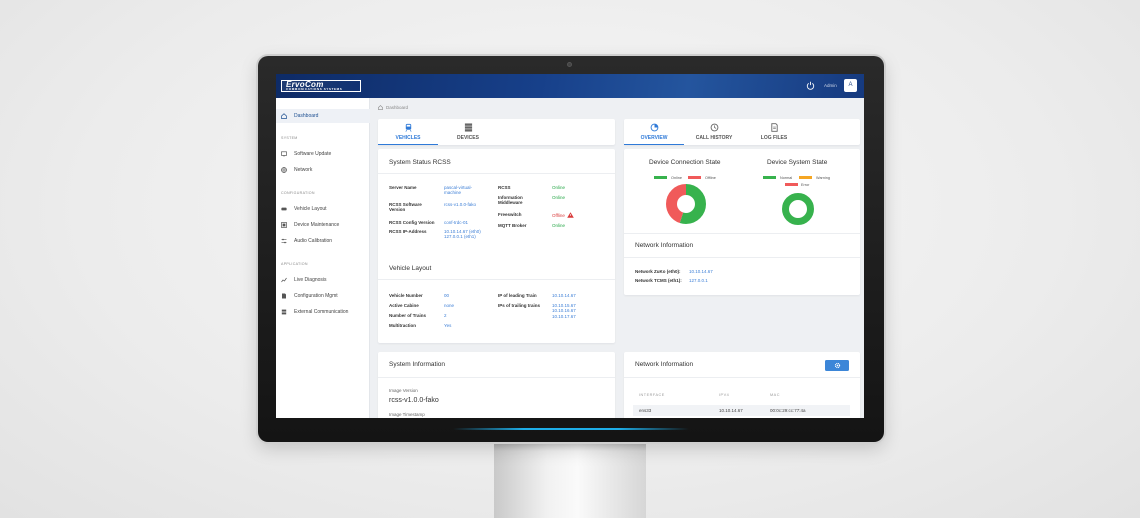 Image resolution: width=1140 pixels, height=518 pixels. What do you see at coordinates (323, 154) in the screenshot?
I see `sidebar-item-software-update: Software Update` at bounding box center [323, 154].